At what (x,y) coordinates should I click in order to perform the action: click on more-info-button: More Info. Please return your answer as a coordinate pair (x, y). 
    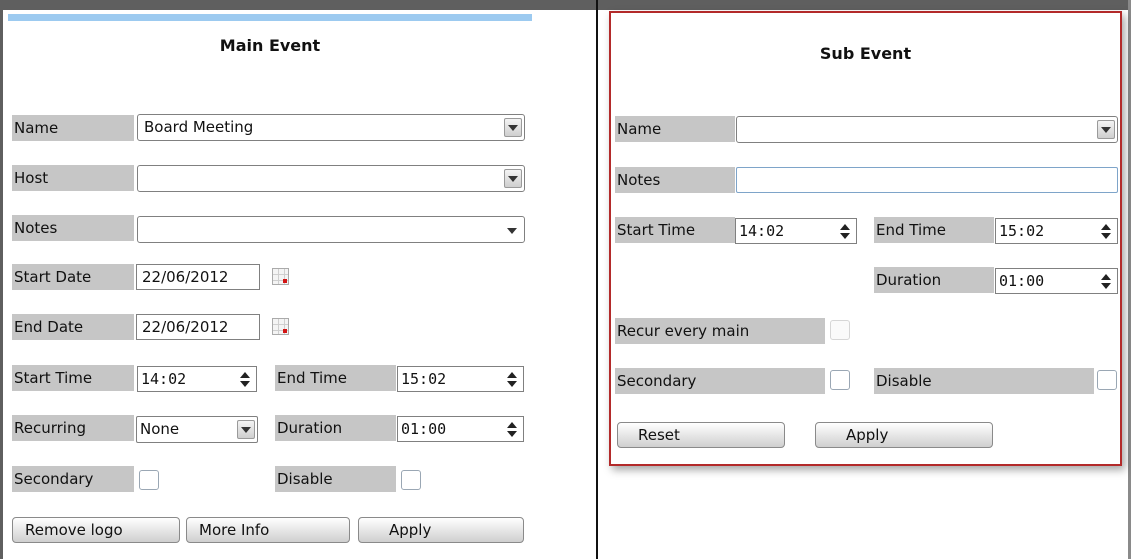
    Looking at the image, I should click on (268, 530).